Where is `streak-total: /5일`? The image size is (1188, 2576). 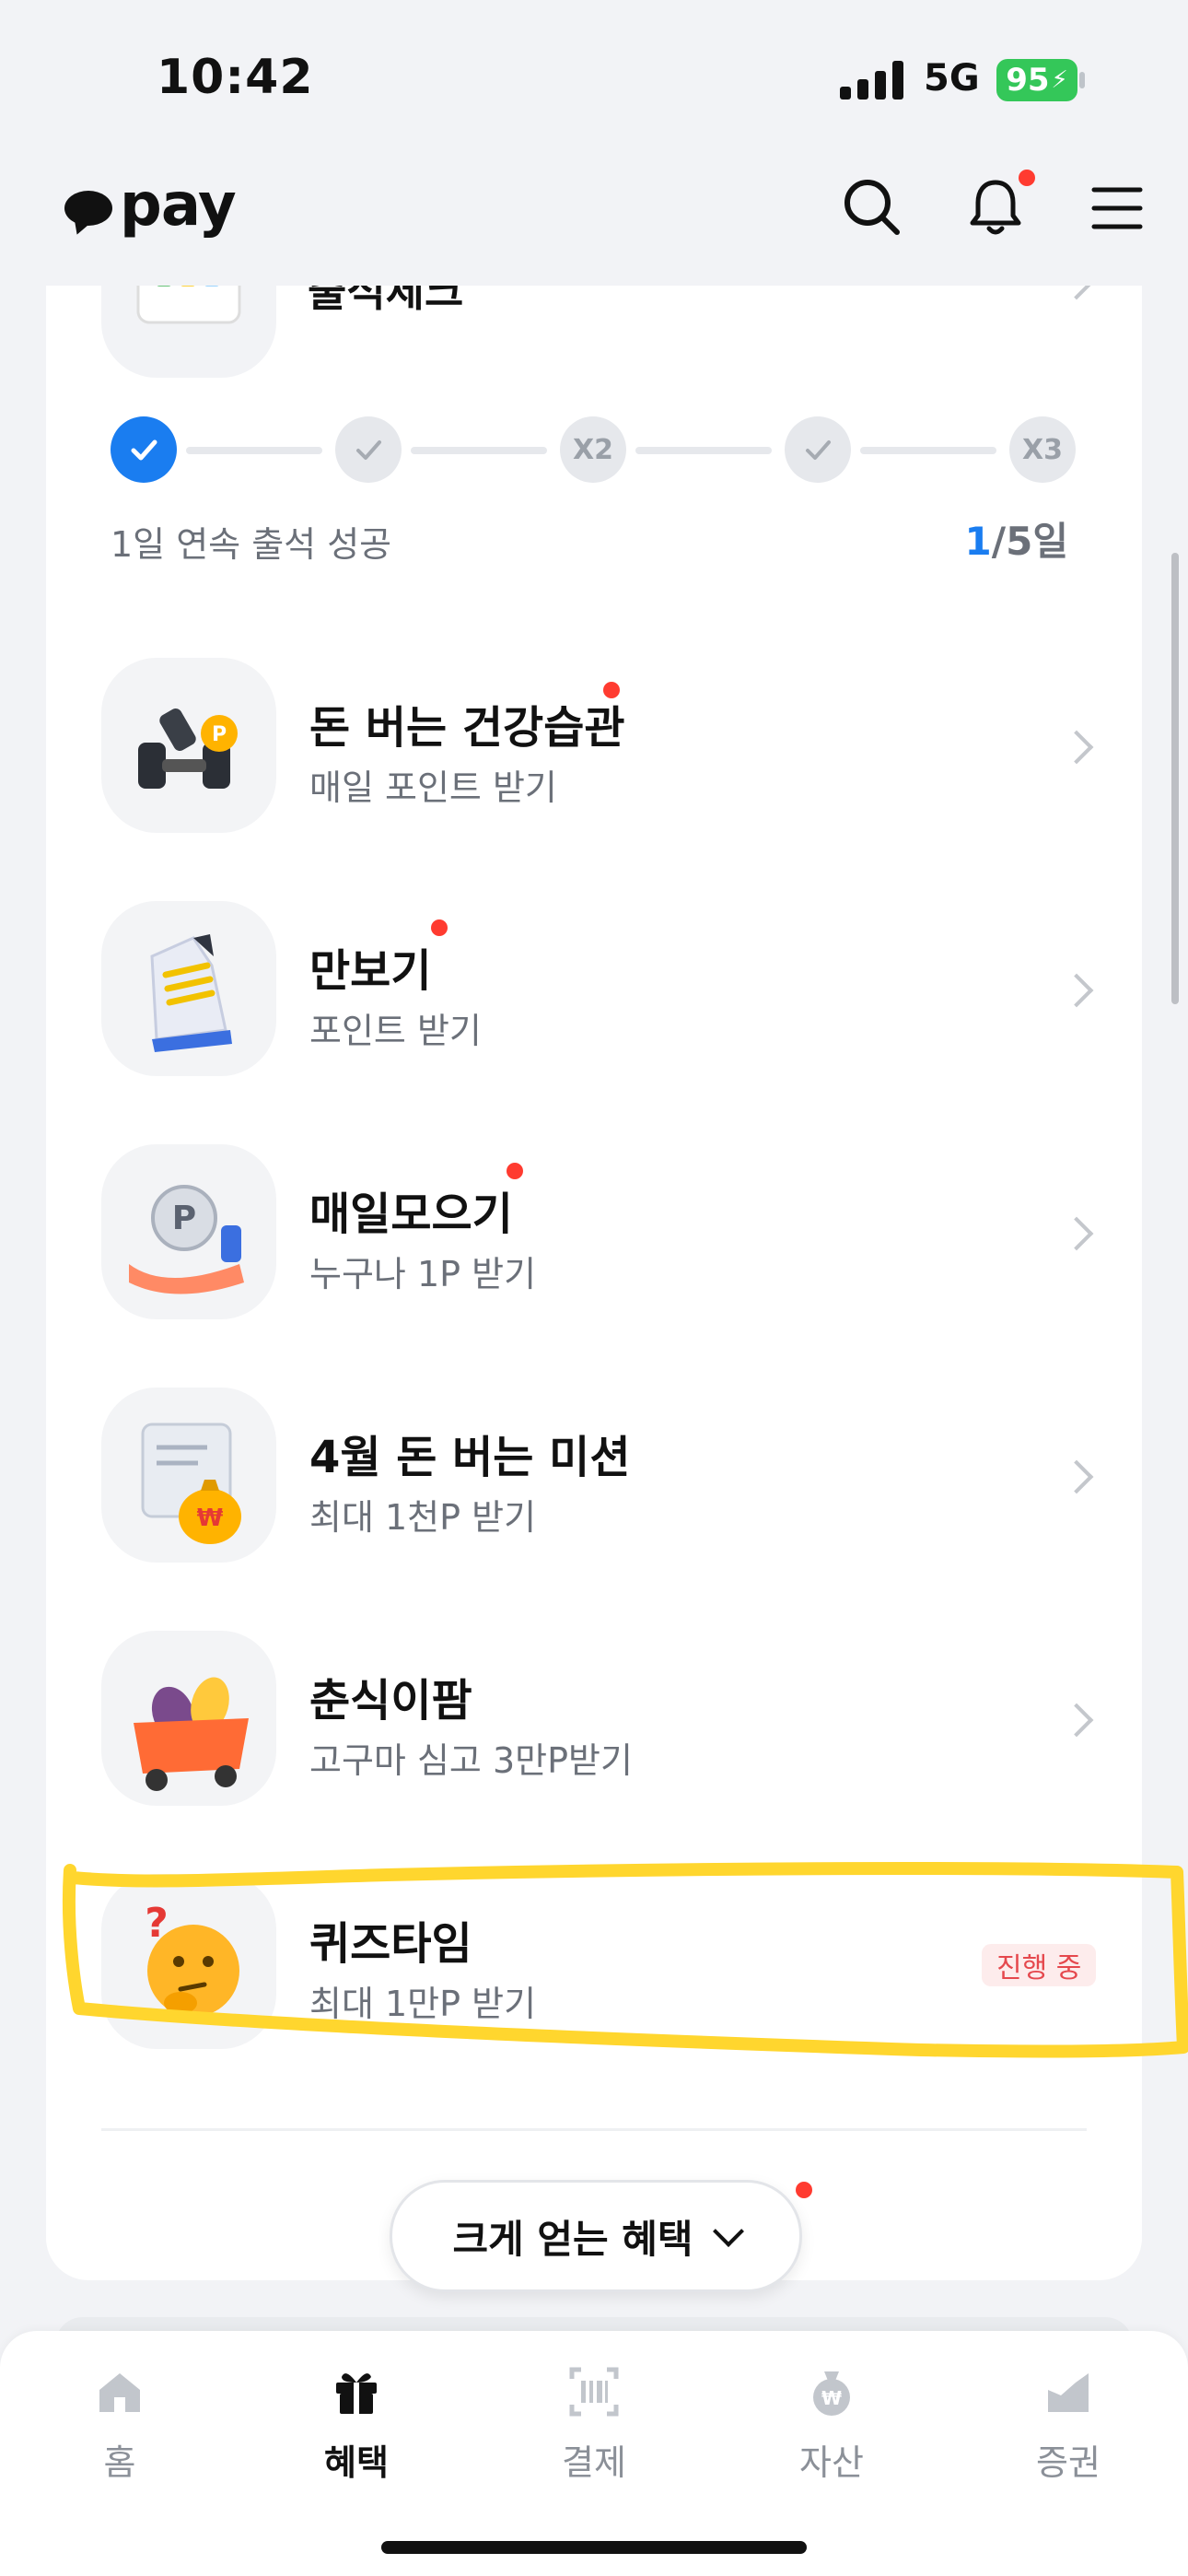
streak-total: /5일 is located at coordinates (1029, 541).